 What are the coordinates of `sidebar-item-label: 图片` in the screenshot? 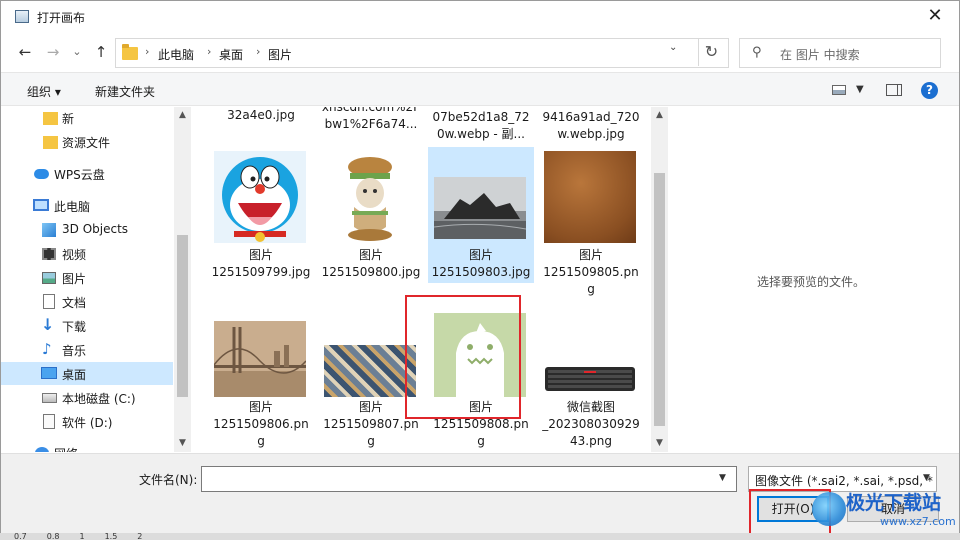 It's located at (74, 279).